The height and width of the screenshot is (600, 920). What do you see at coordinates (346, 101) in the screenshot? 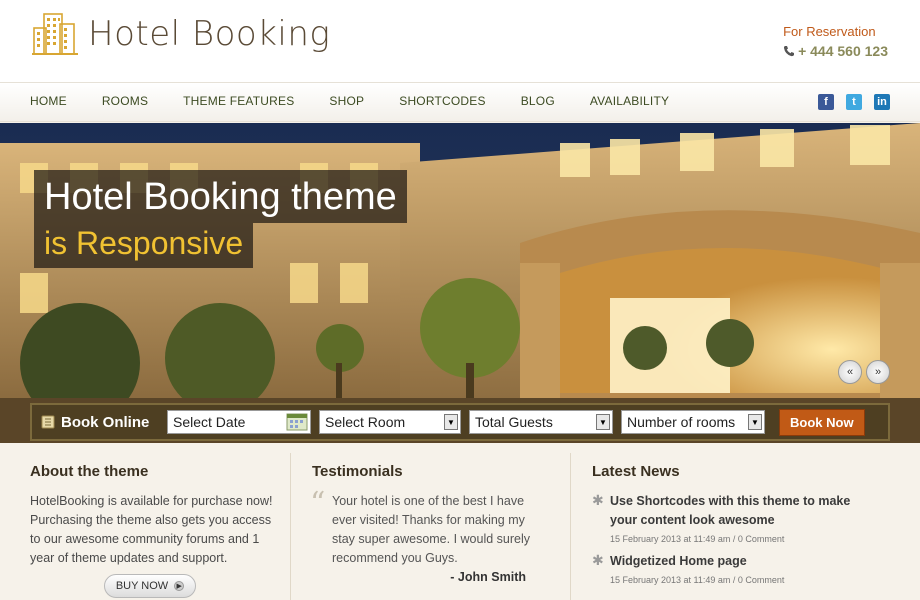
I see `nav-item-shop: SHOP` at bounding box center [346, 101].